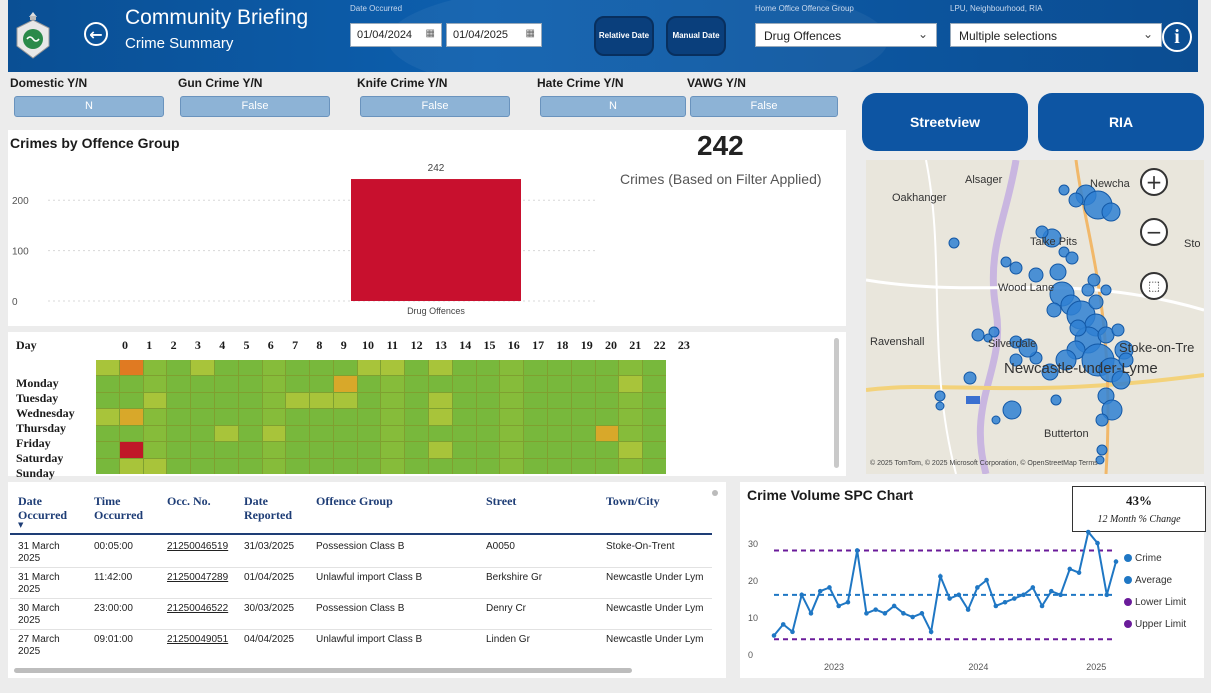 This screenshot has height=693, width=1211. I want to click on filter-vawg-button: False, so click(764, 106).